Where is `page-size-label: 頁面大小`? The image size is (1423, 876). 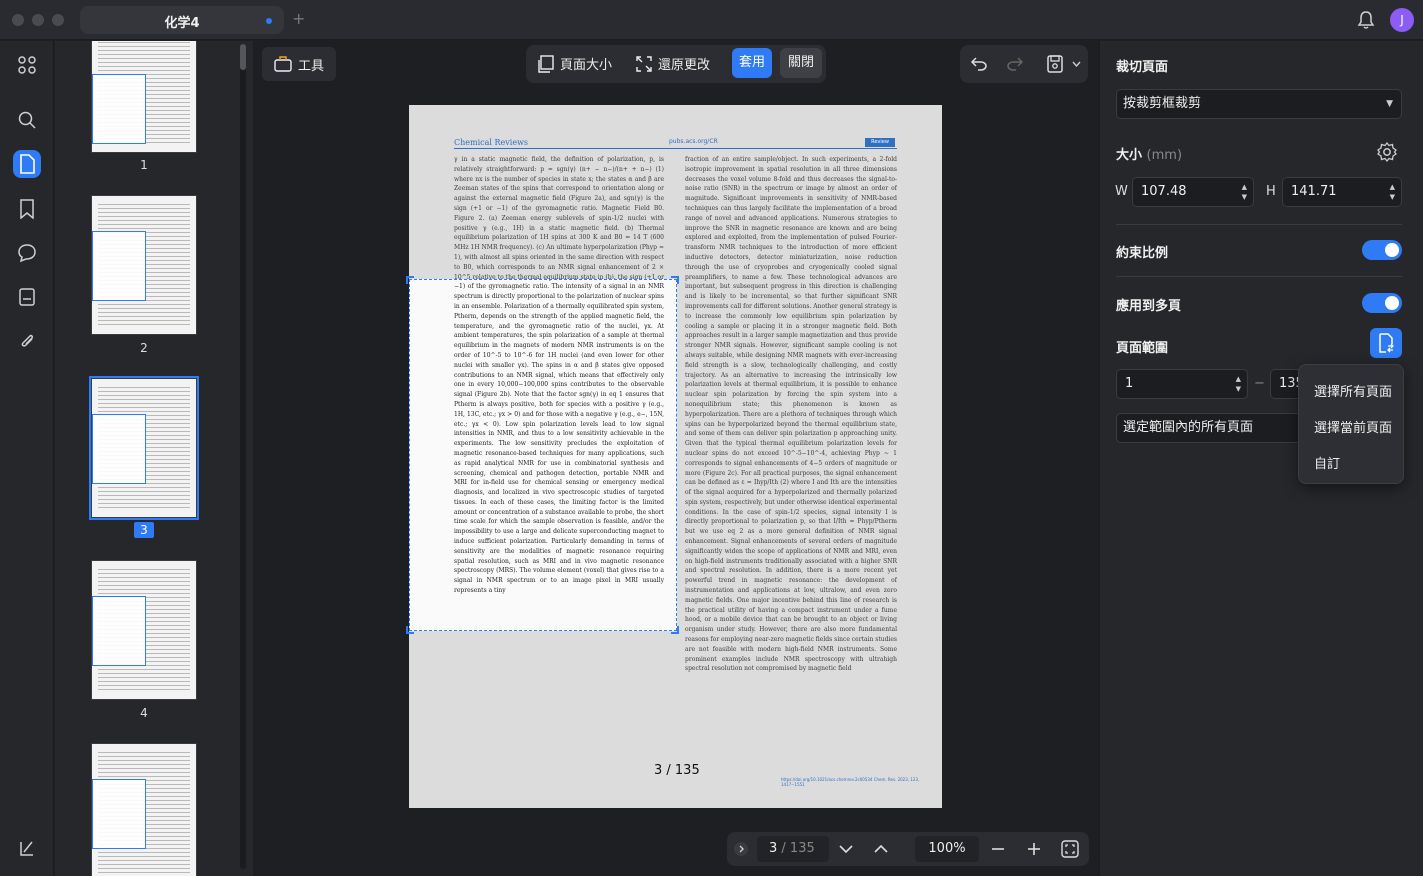 page-size-label: 頁面大小 is located at coordinates (586, 65).